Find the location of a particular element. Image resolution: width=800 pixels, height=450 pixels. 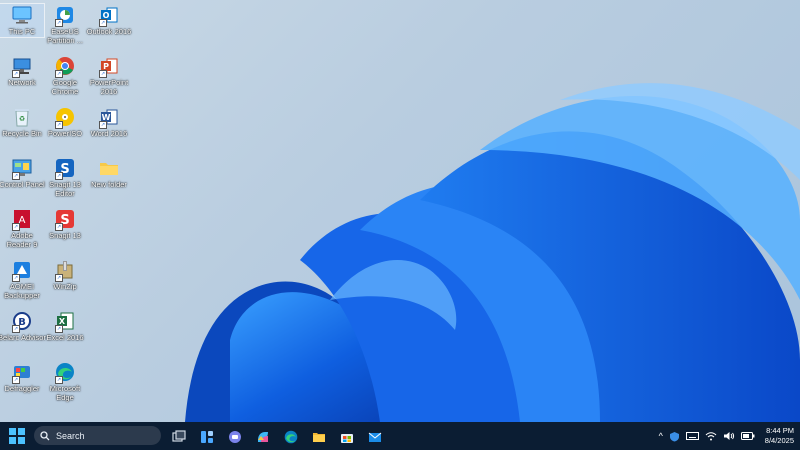

desktop-icon-label: This PC is located at coordinates (22, 31).